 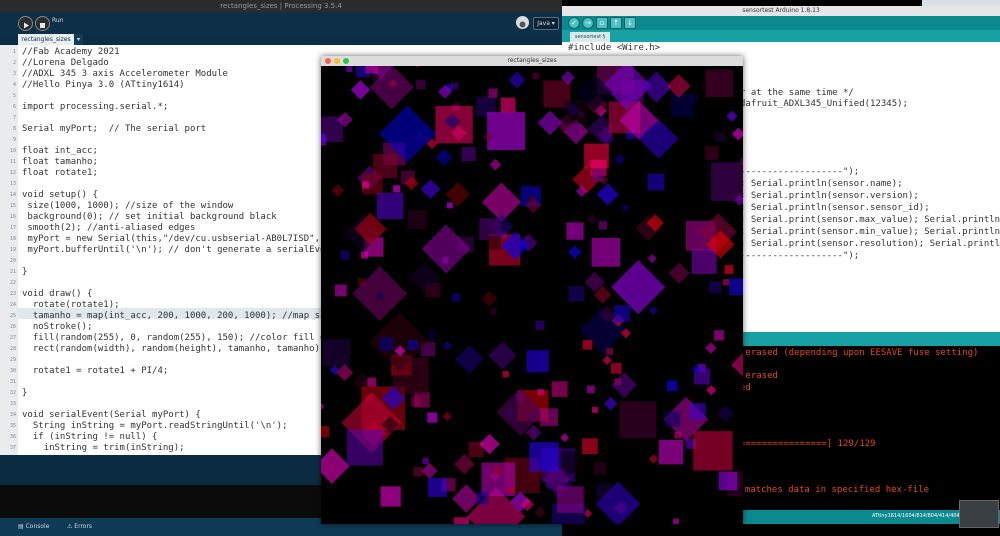 I want to click on mode-selector: Java ▾, so click(x=546, y=23).